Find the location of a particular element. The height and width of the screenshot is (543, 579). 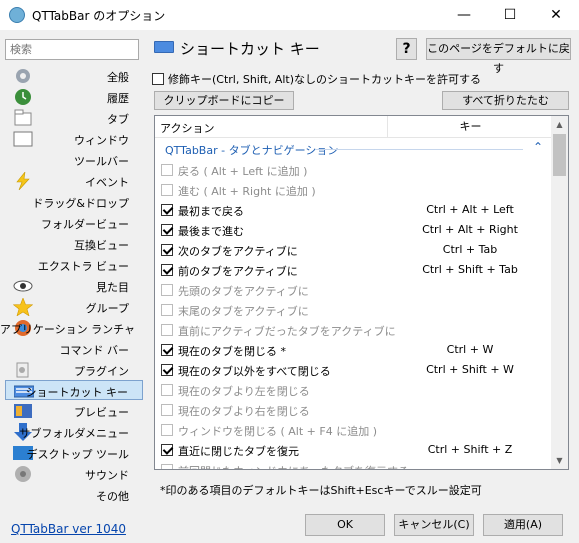

column-header-key: キー is located at coordinates (470, 127).